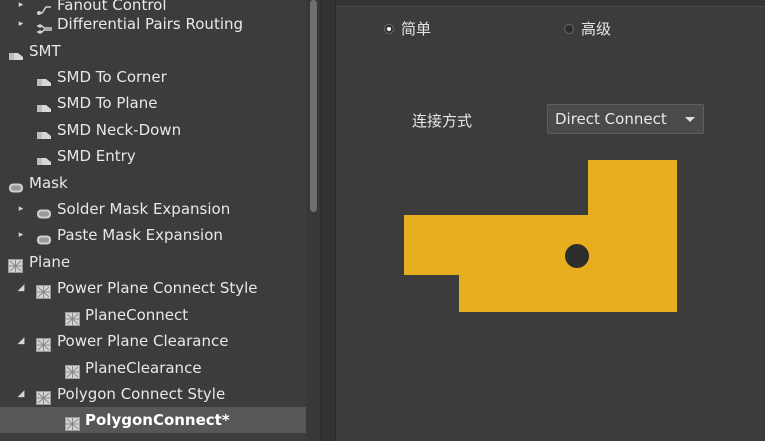 This screenshot has width=765, height=441. I want to click on polygon-pad-shape, so click(540, 236).